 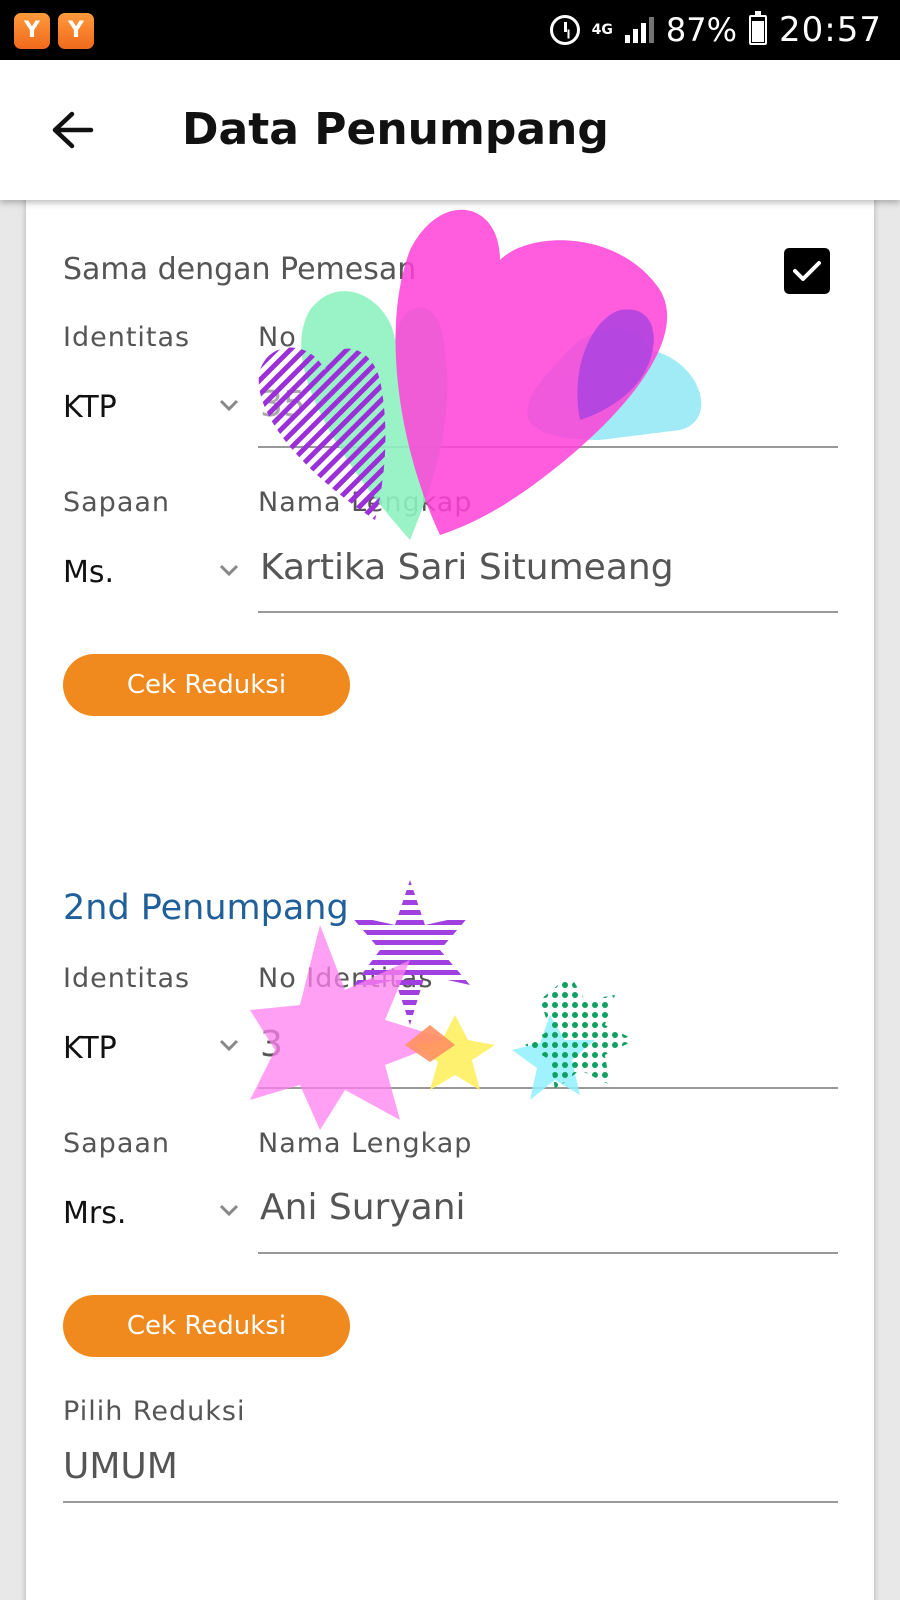 I want to click on choose-reduction-select: UMUM, so click(x=120, y=1466).